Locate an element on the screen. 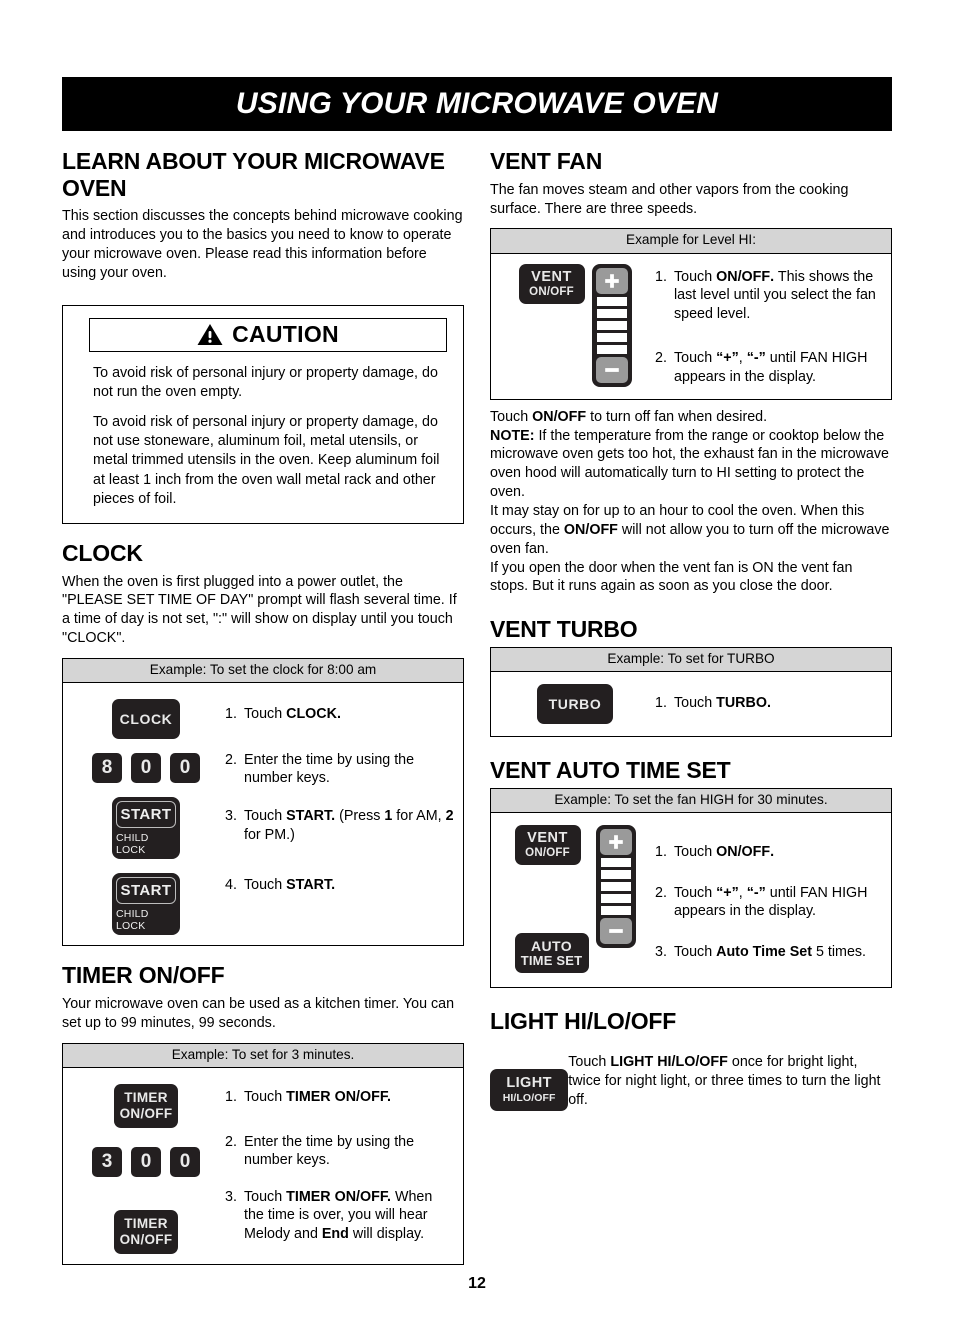 The width and height of the screenshot is (954, 1342). step-item: 1. Touch CLOCK. is located at coordinates (340, 714).